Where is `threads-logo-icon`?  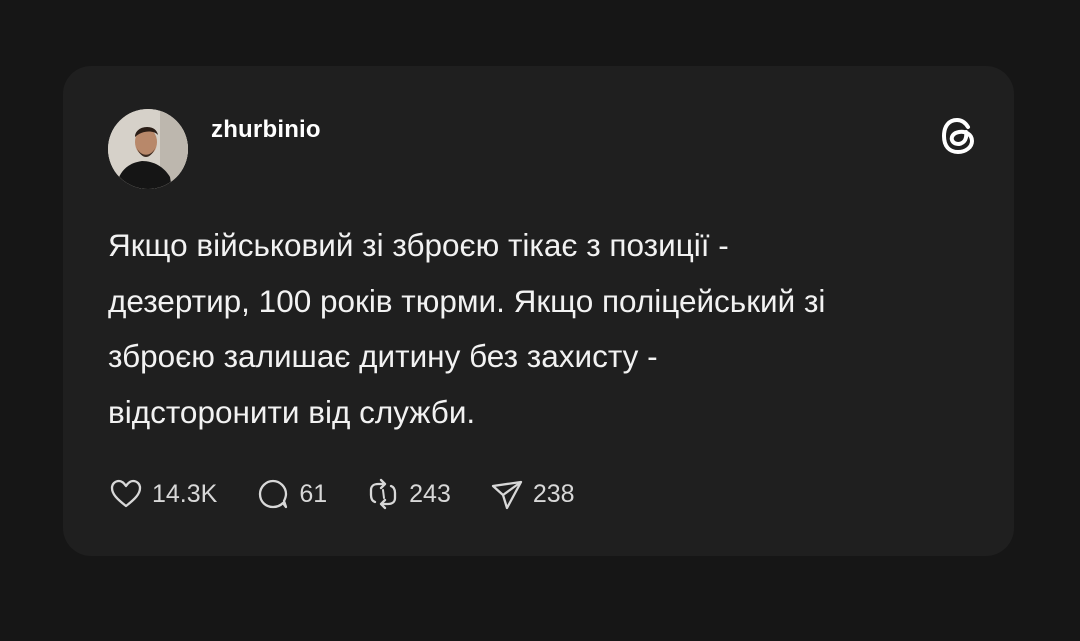
threads-logo-icon is located at coordinates (959, 136).